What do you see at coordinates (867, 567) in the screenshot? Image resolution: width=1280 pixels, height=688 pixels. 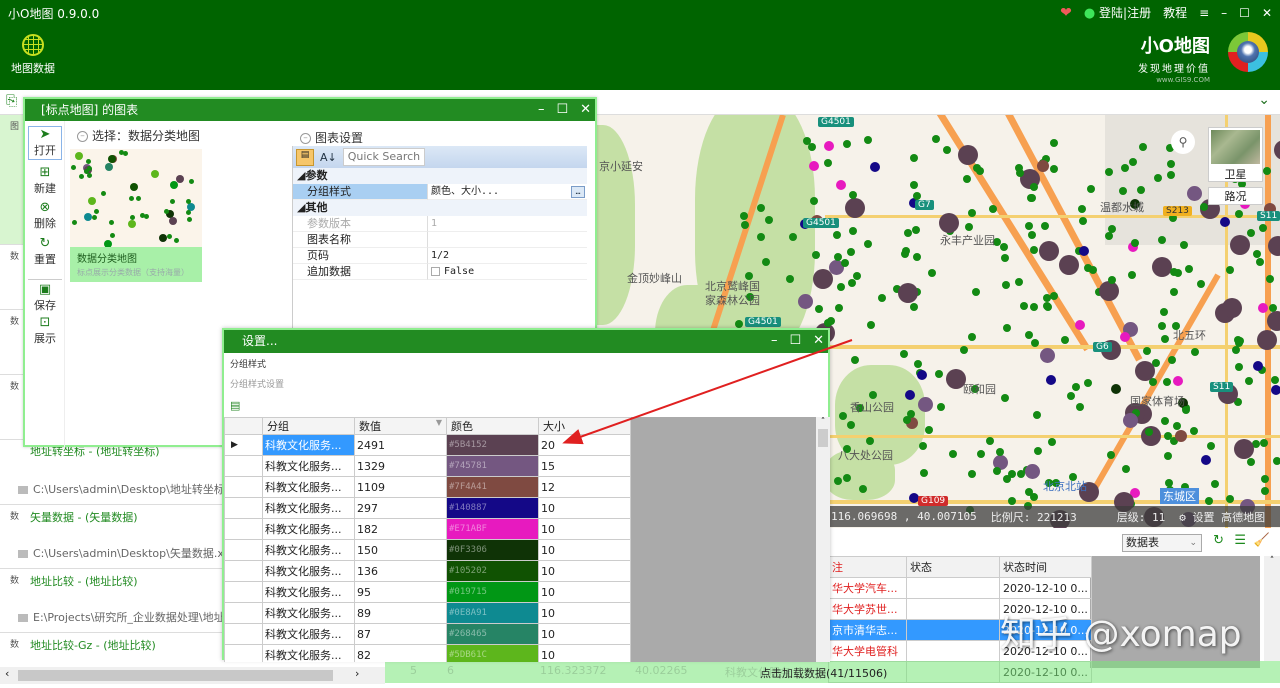 I see `column-header: 注` at bounding box center [867, 567].